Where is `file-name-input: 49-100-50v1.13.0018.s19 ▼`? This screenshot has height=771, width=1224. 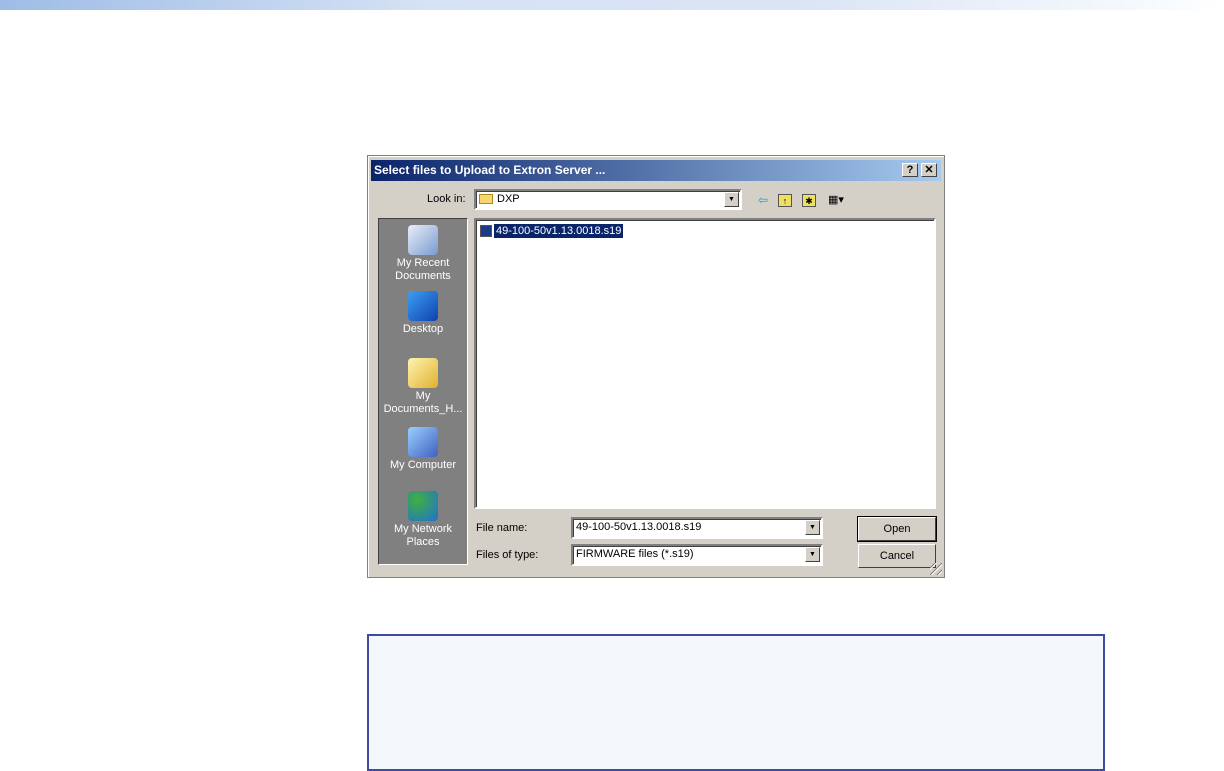 file-name-input: 49-100-50v1.13.0018.s19 ▼ is located at coordinates (697, 528).